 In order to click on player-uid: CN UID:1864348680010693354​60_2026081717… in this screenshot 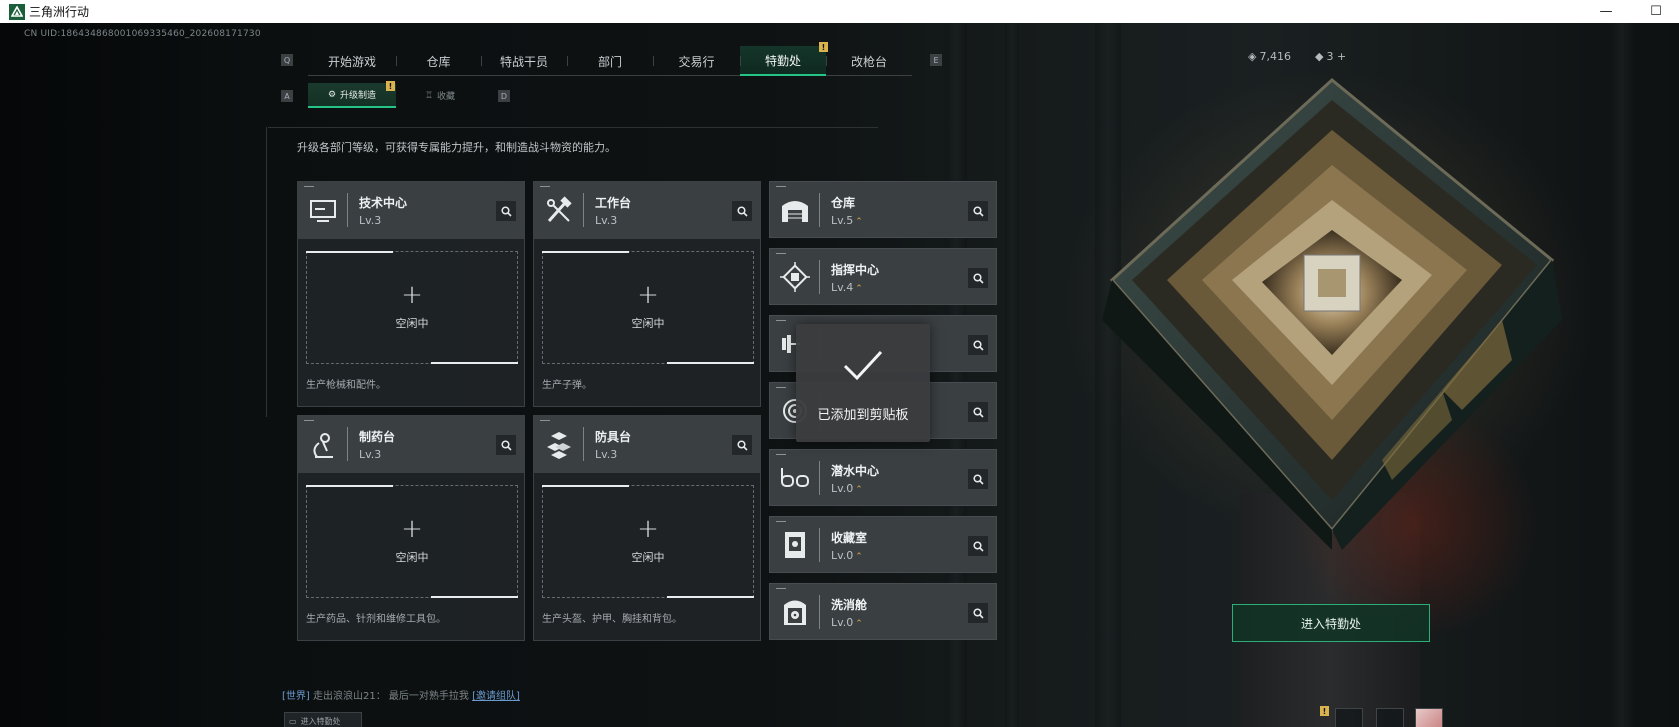, I will do `click(142, 34)`.